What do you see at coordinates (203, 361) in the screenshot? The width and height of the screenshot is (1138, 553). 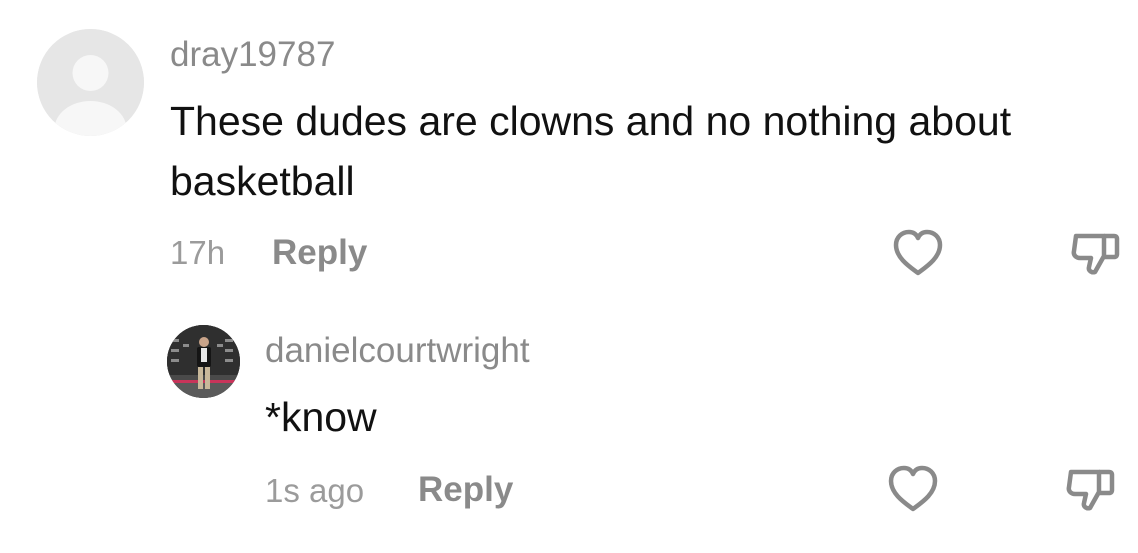 I see `avatar` at bounding box center [203, 361].